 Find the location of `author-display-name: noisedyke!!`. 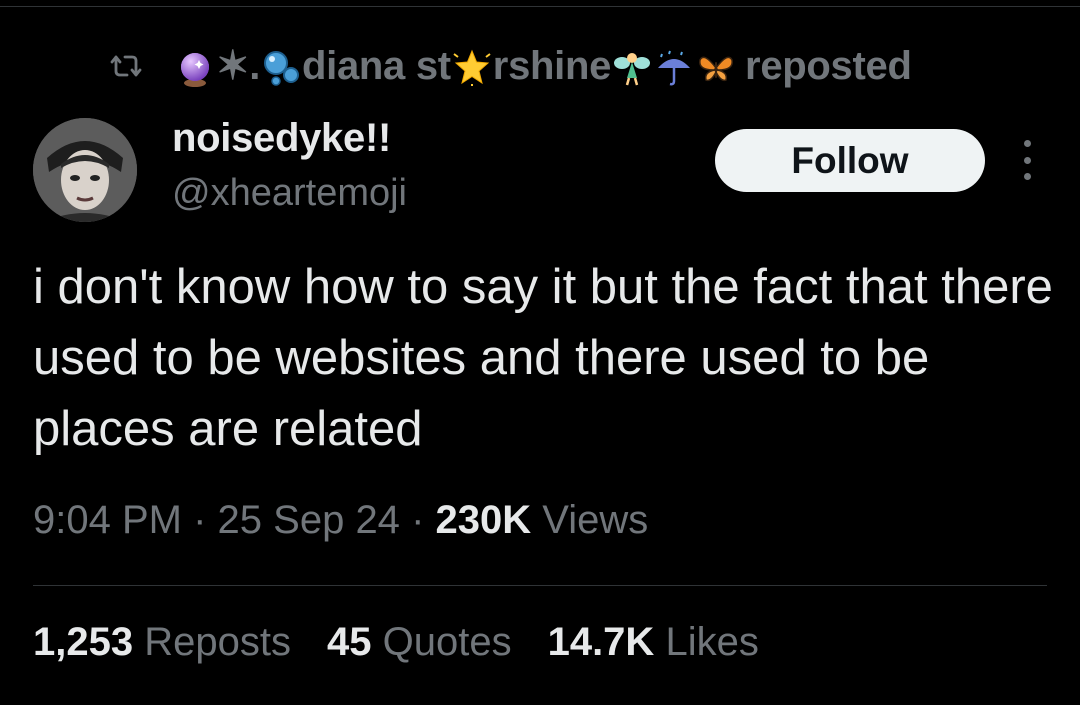

author-display-name: noisedyke!! is located at coordinates (281, 138).